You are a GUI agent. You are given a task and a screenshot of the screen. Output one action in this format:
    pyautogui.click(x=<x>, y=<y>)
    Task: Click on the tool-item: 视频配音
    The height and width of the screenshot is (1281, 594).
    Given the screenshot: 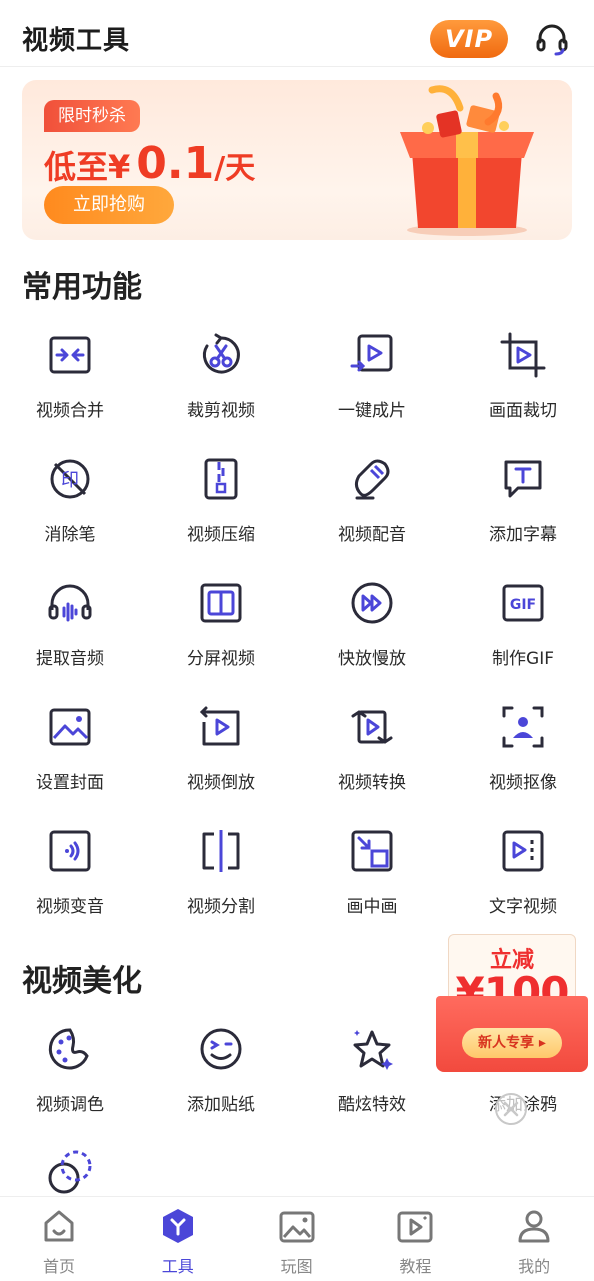 What is the action you would take?
    pyautogui.click(x=372, y=511)
    